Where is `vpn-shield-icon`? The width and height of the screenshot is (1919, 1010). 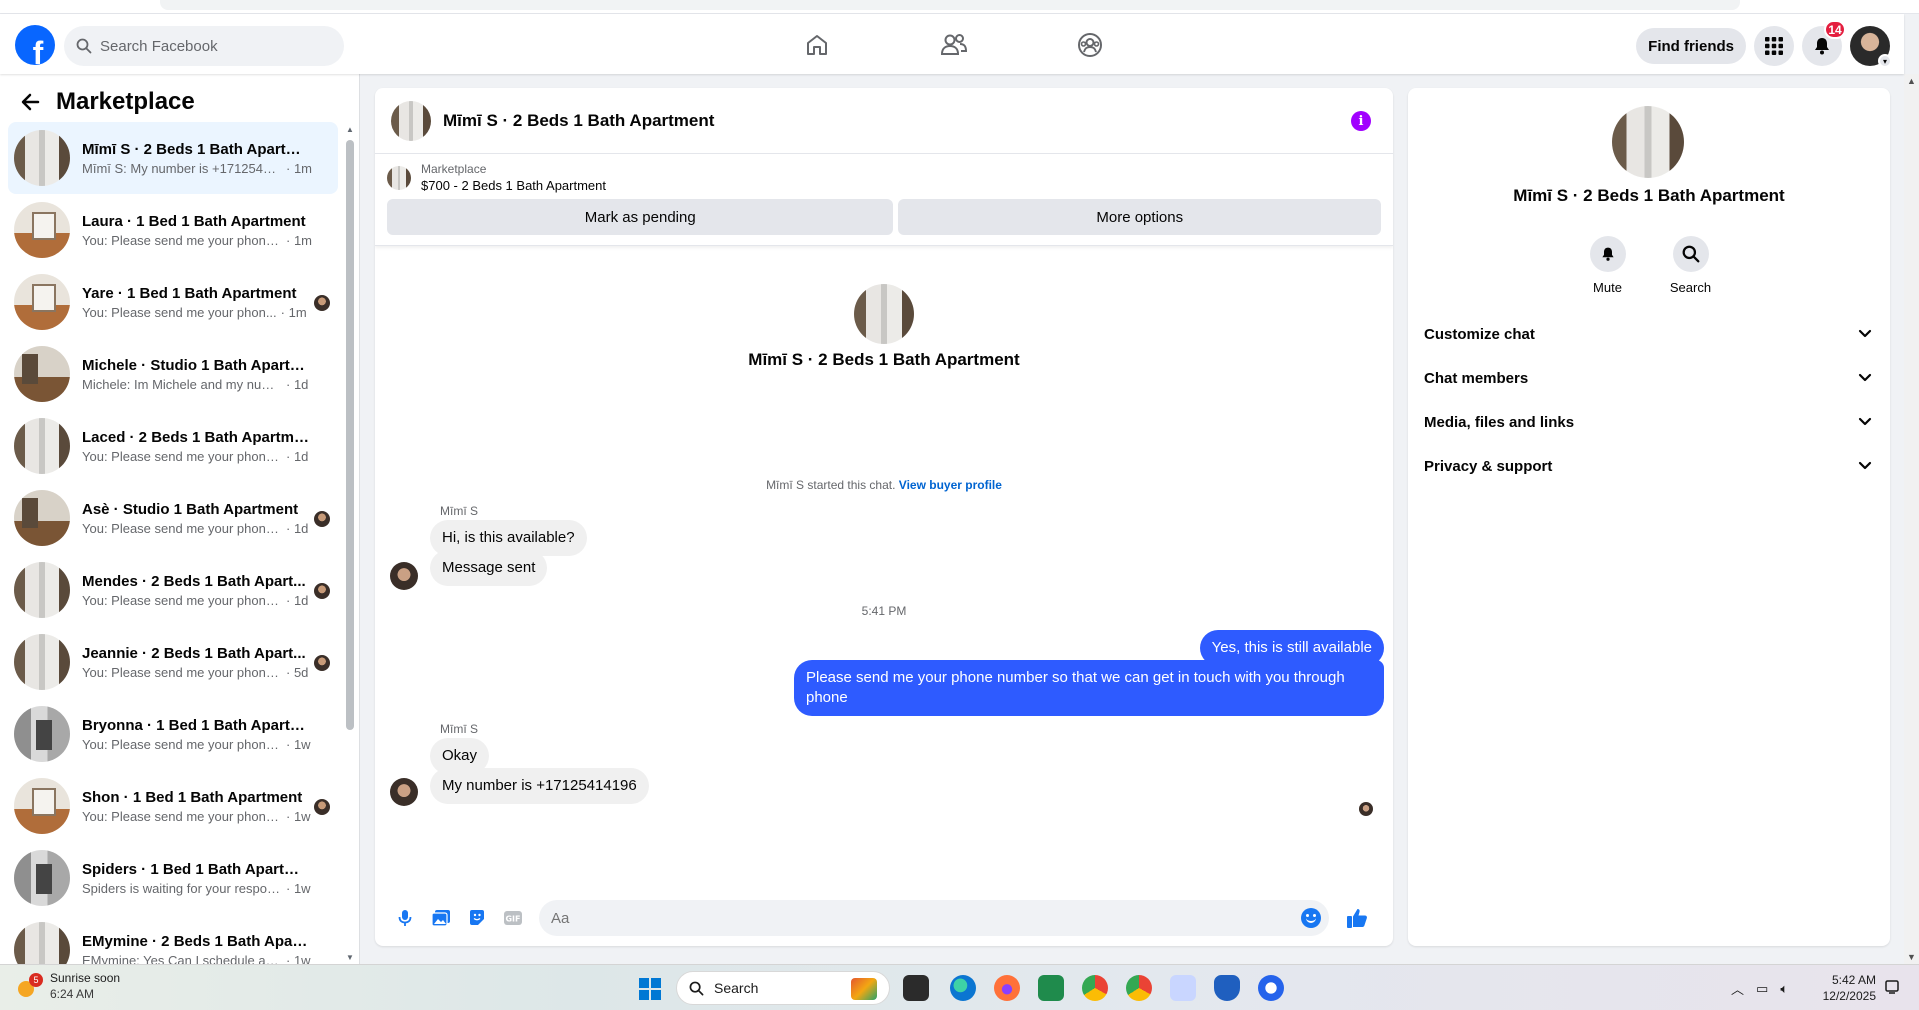 vpn-shield-icon is located at coordinates (1227, 988).